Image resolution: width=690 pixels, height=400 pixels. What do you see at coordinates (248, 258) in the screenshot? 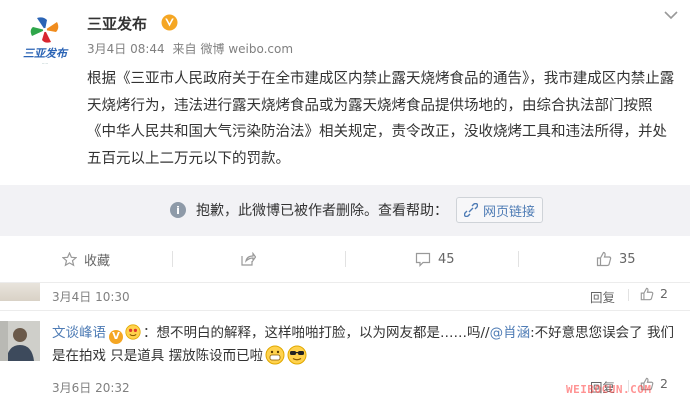
I see `forward-icon` at bounding box center [248, 258].